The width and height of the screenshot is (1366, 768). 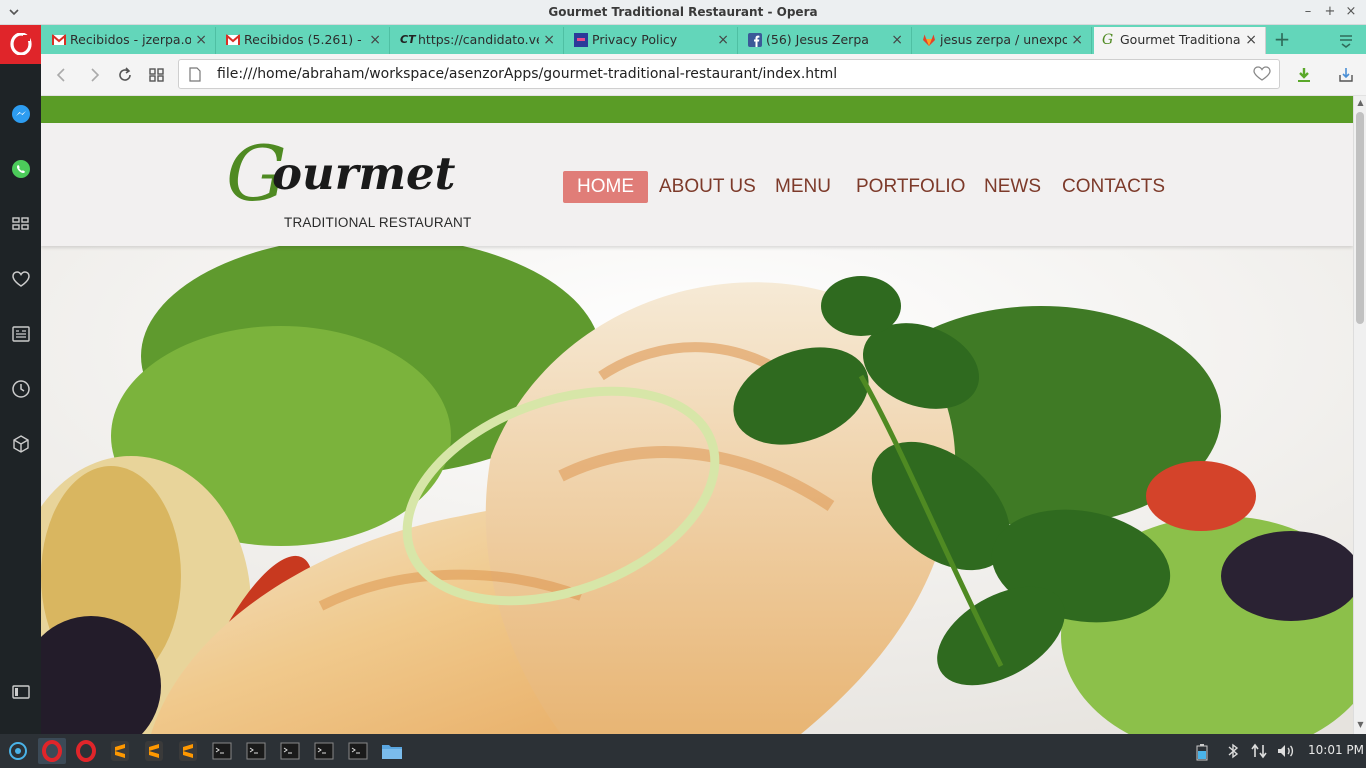 What do you see at coordinates (21, 334) in the screenshot?
I see `news-icon` at bounding box center [21, 334].